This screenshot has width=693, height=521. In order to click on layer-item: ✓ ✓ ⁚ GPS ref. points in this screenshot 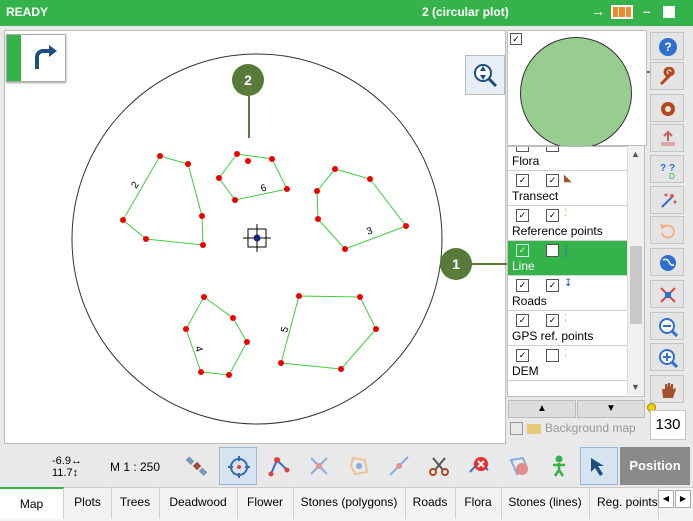, I will do `click(568, 328)`.